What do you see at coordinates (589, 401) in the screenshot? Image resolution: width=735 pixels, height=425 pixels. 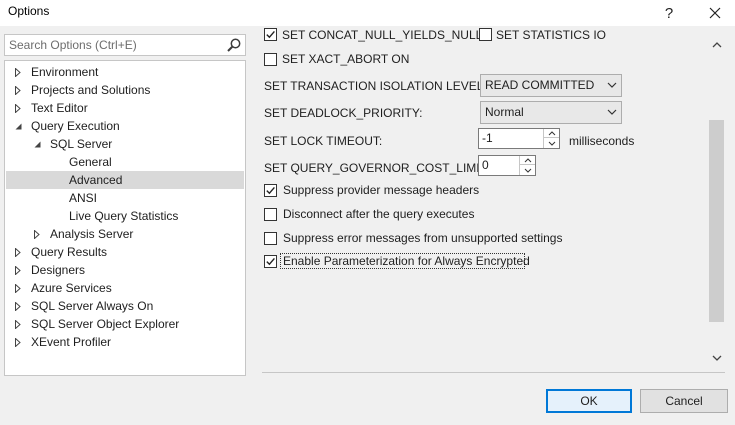 I see `ok-button: OK` at bounding box center [589, 401].